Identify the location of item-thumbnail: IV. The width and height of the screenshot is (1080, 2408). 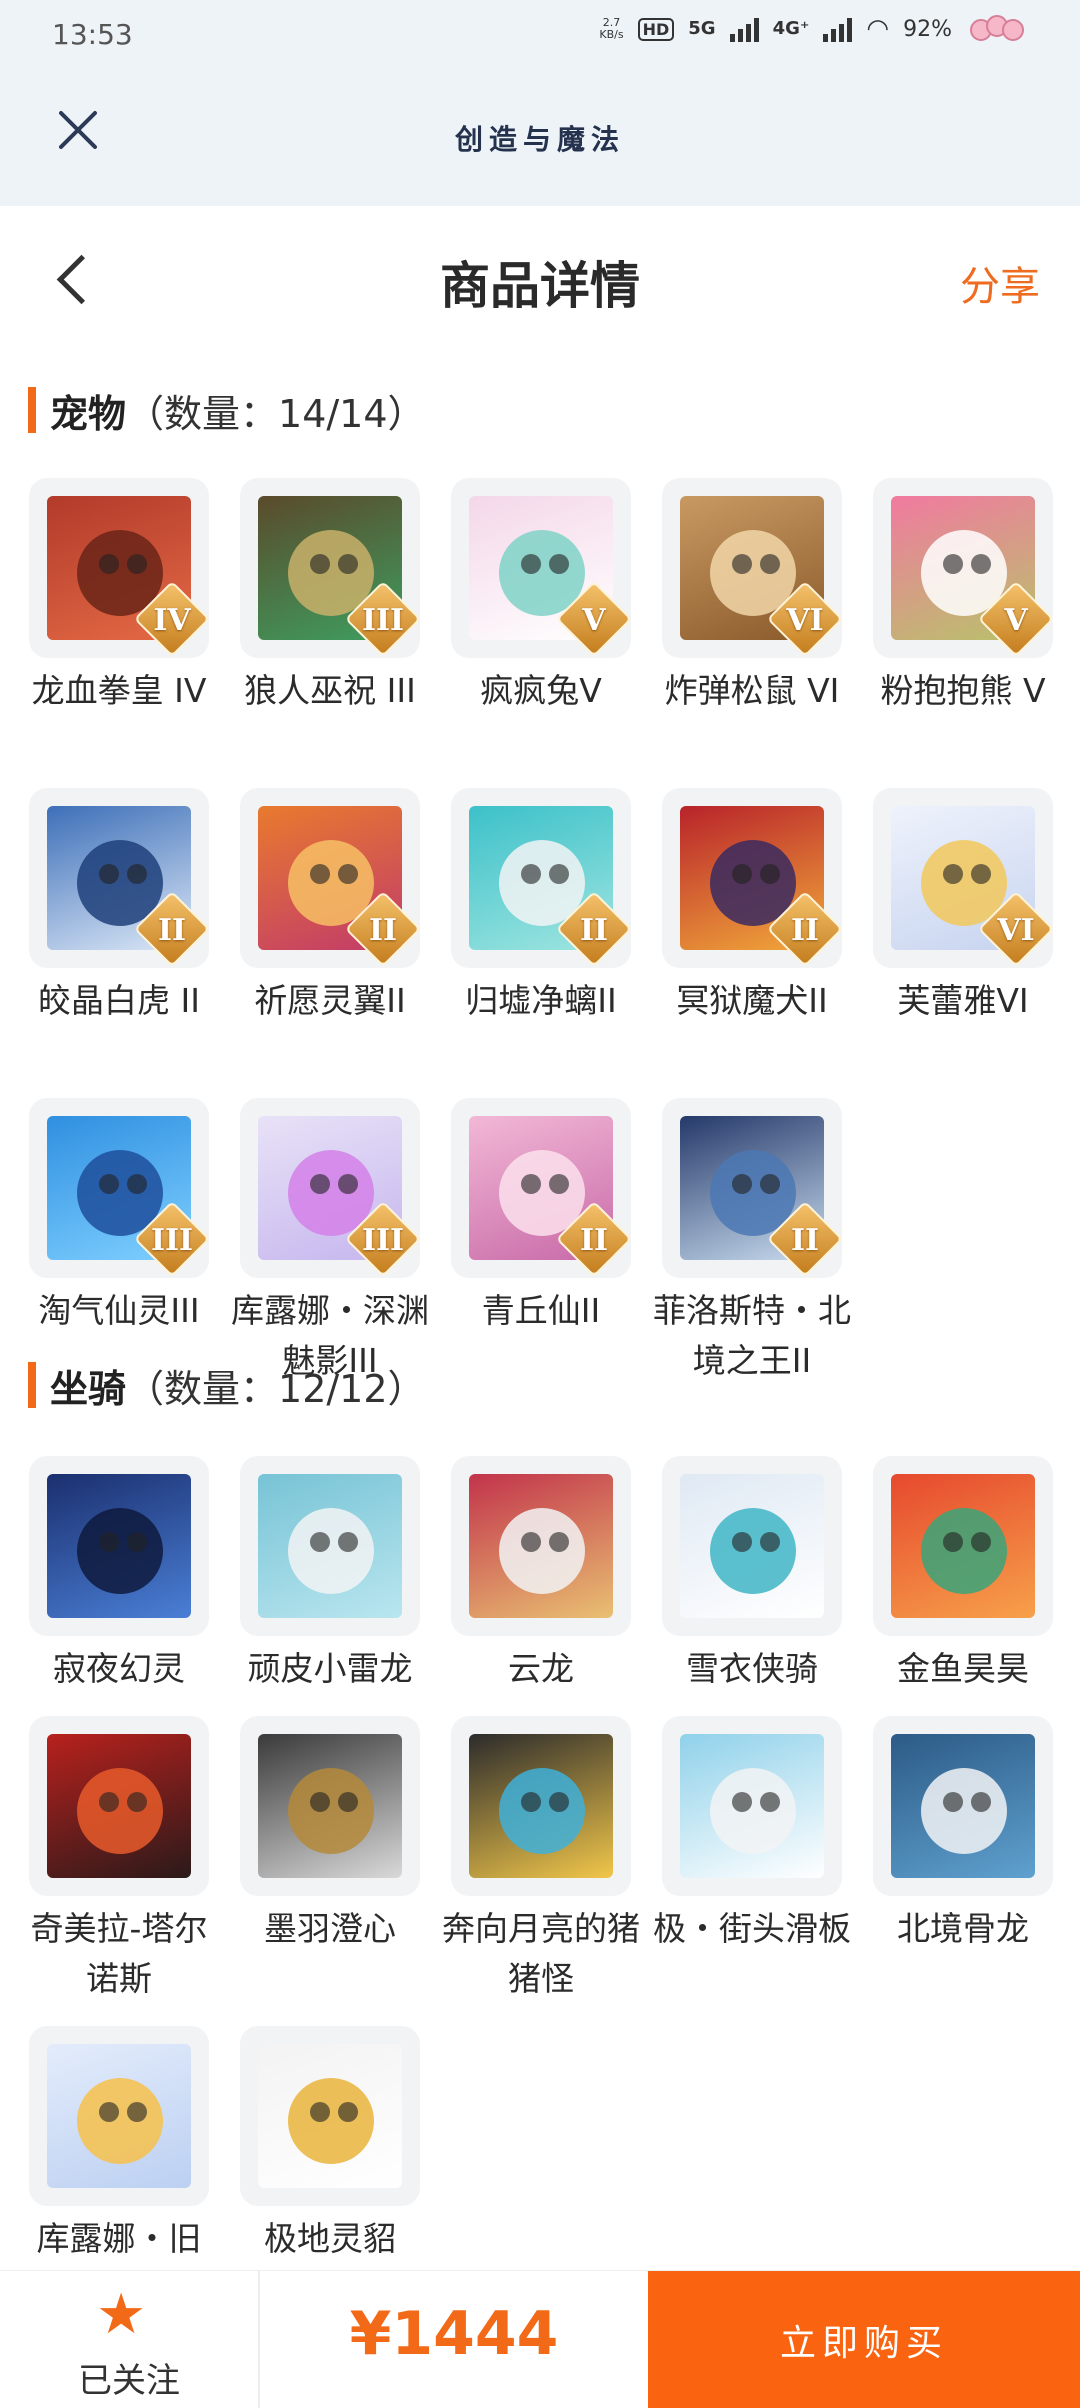
(119, 568).